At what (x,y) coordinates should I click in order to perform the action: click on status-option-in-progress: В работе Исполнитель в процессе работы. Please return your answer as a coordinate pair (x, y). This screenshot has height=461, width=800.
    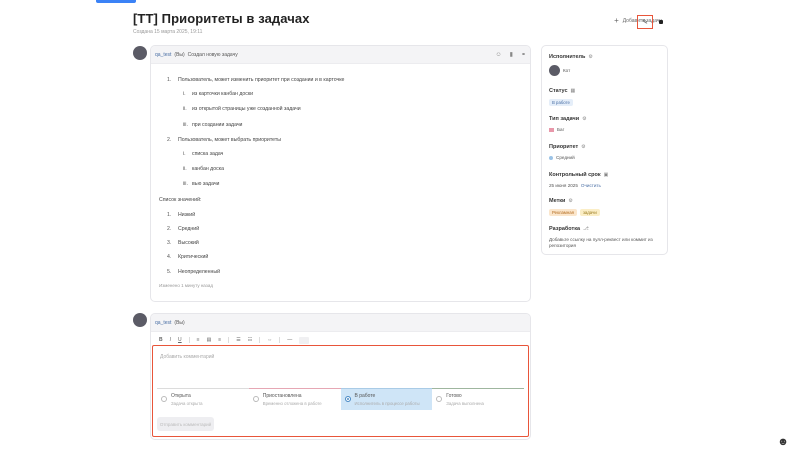
    Looking at the image, I should click on (386, 399).